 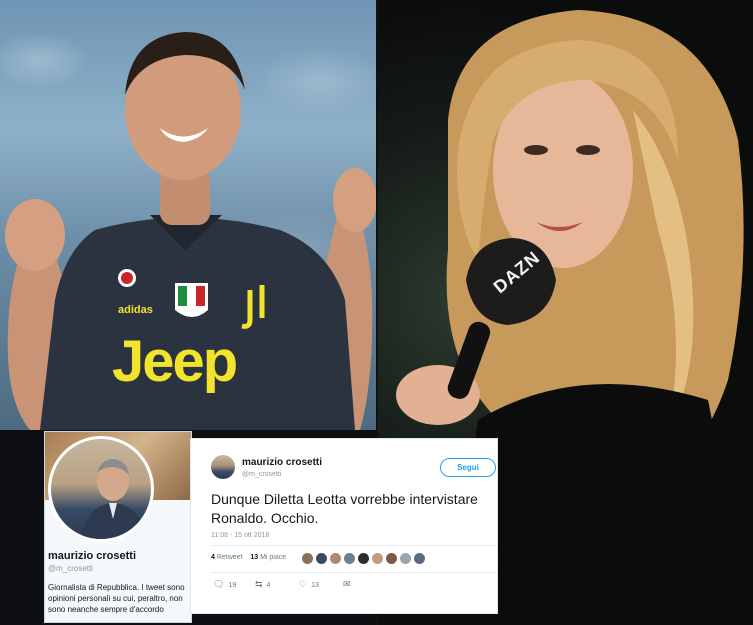 What do you see at coordinates (70, 568) in the screenshot?
I see `profile-handle: @m_crosetti` at bounding box center [70, 568].